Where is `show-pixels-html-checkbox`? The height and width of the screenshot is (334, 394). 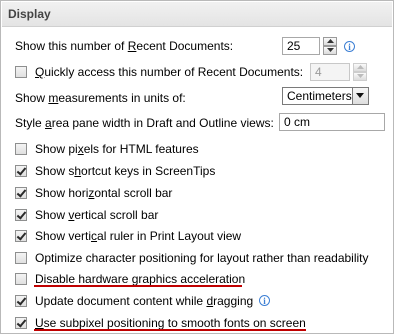 show-pixels-html-checkbox is located at coordinates (21, 149).